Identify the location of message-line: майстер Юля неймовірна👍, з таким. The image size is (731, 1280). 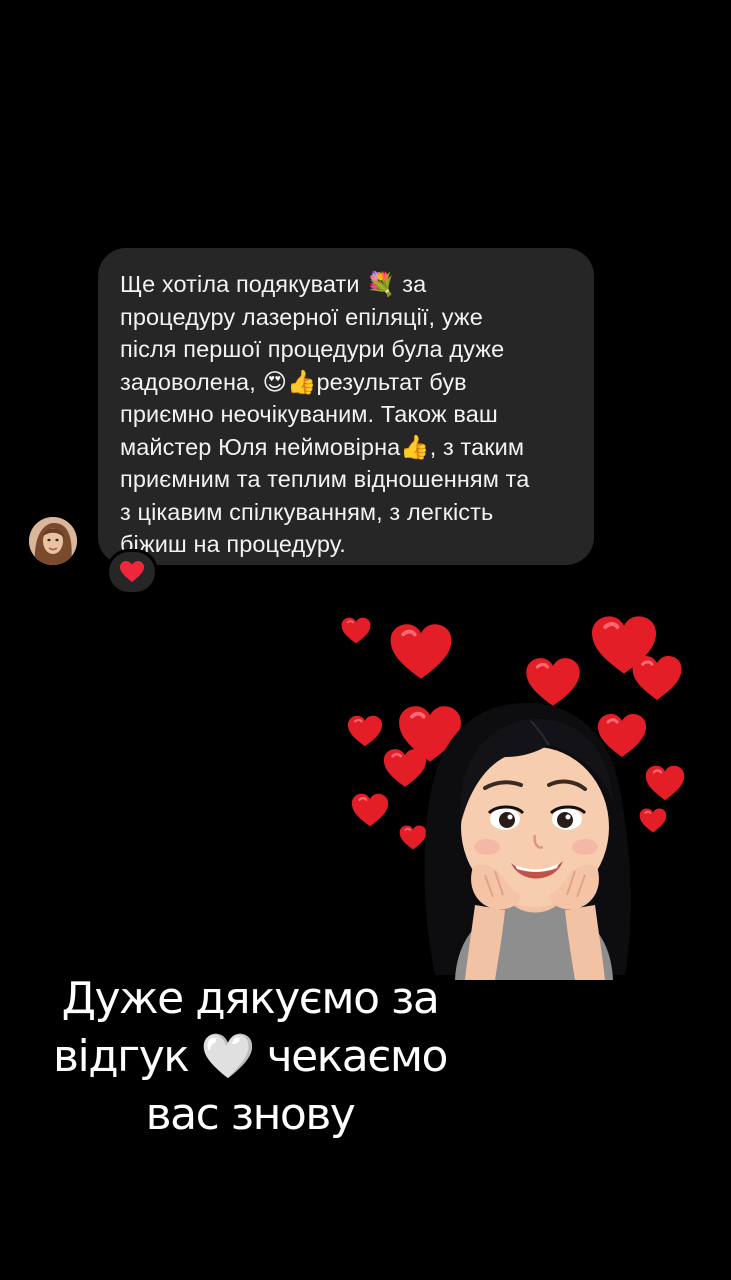
(322, 446).